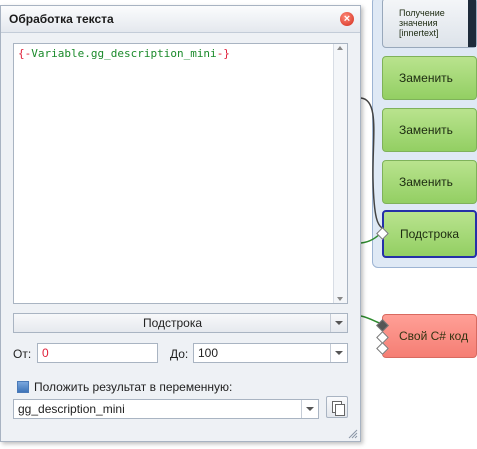 The width and height of the screenshot is (477, 449). What do you see at coordinates (422, 23) in the screenshot?
I see `block-label: Получение значения [innertext]` at bounding box center [422, 23].